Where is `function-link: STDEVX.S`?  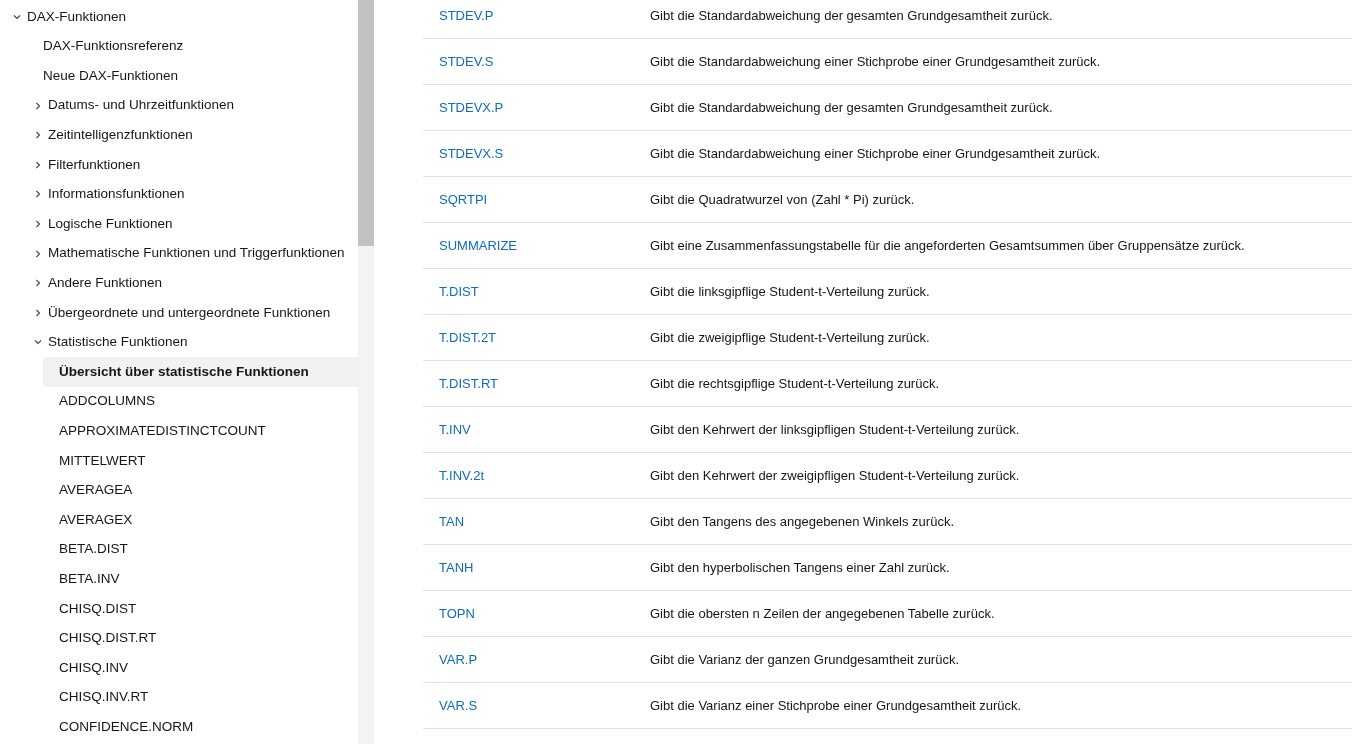
function-link: STDEVX.S is located at coordinates (536, 153).